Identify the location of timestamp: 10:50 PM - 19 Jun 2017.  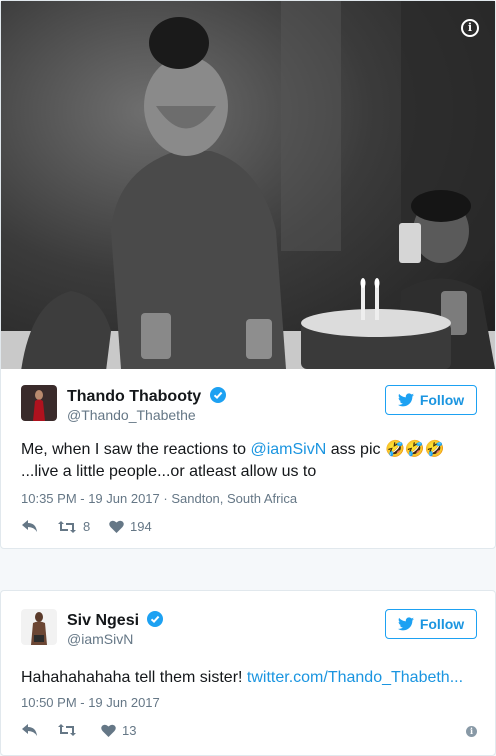
(90, 702).